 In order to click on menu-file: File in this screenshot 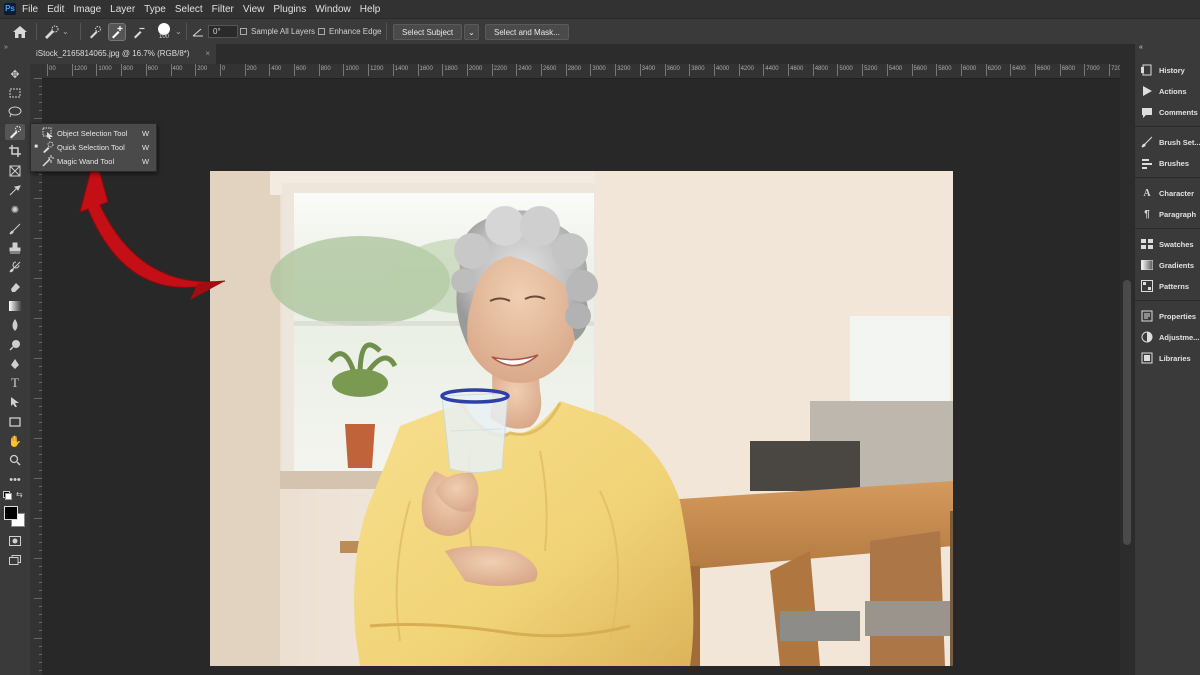, I will do `click(30, 9)`.